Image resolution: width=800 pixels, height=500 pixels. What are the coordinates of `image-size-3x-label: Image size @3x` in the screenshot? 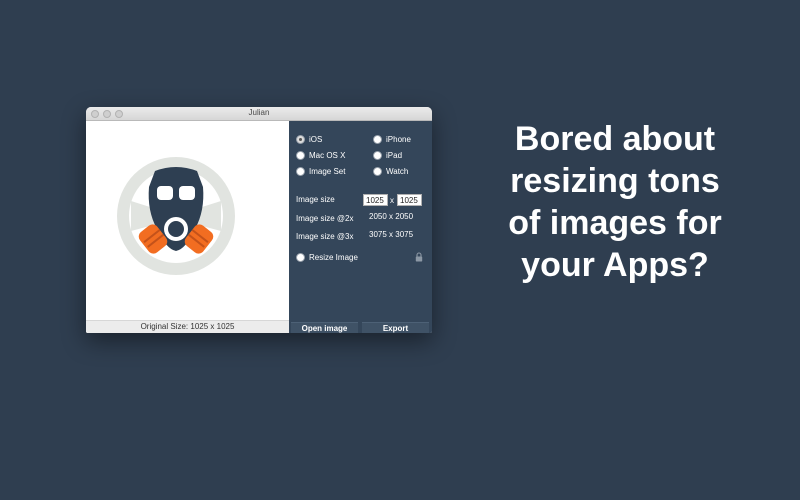 It's located at (325, 236).